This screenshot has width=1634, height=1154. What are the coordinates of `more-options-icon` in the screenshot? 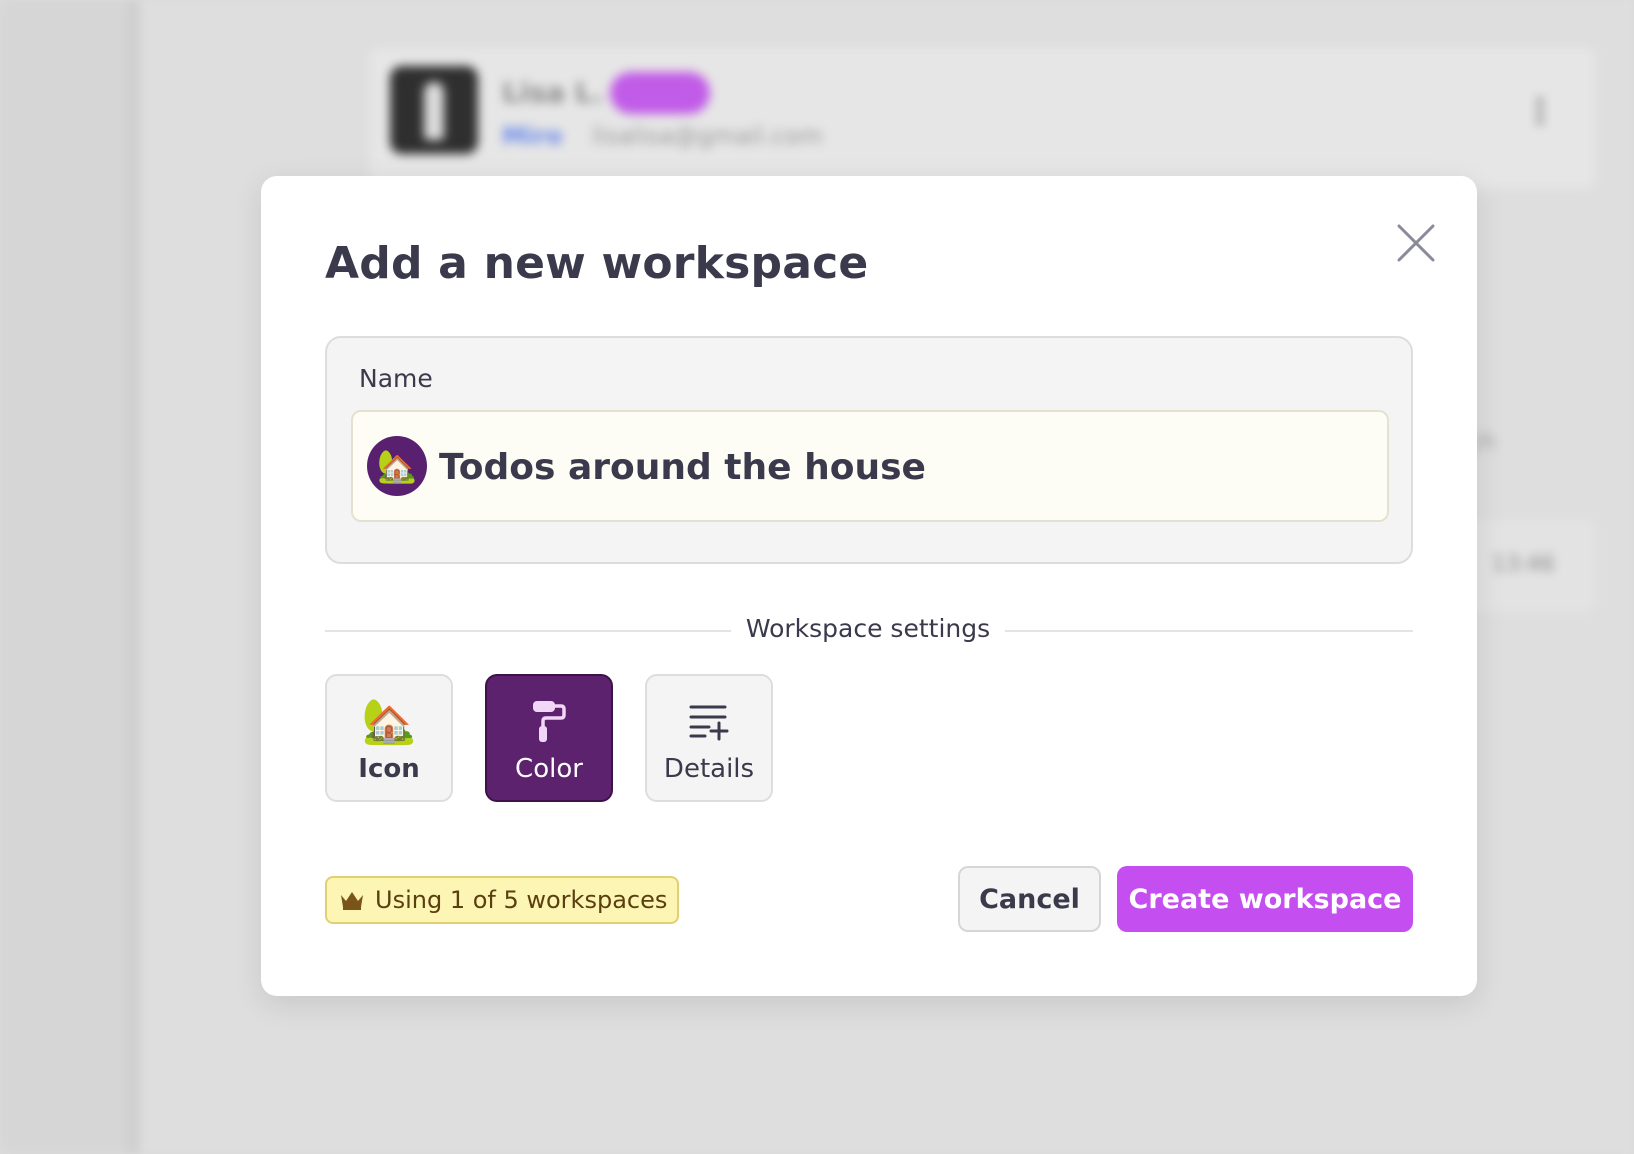 It's located at (1540, 111).